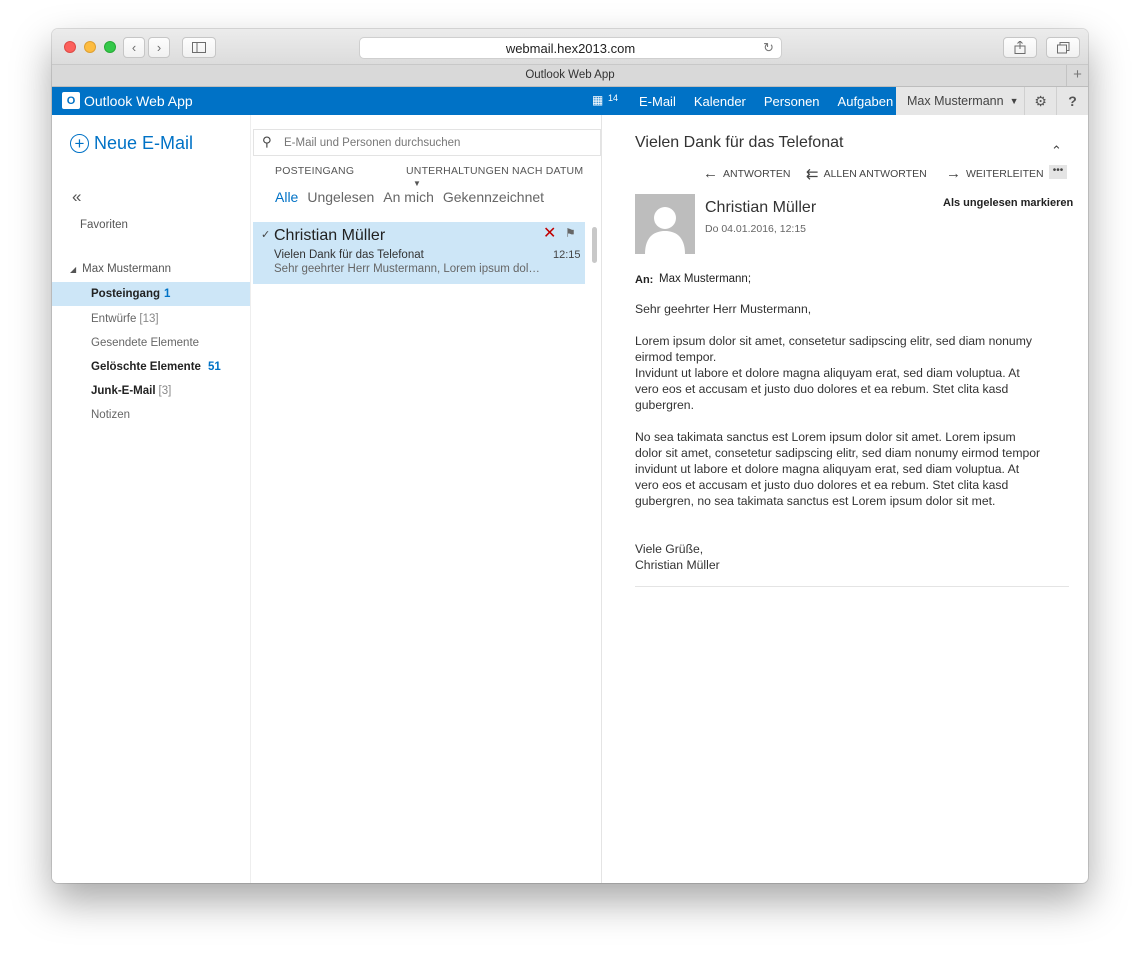 The width and height of the screenshot is (1140, 958). I want to click on recipient: Max Mustermann;, so click(705, 279).